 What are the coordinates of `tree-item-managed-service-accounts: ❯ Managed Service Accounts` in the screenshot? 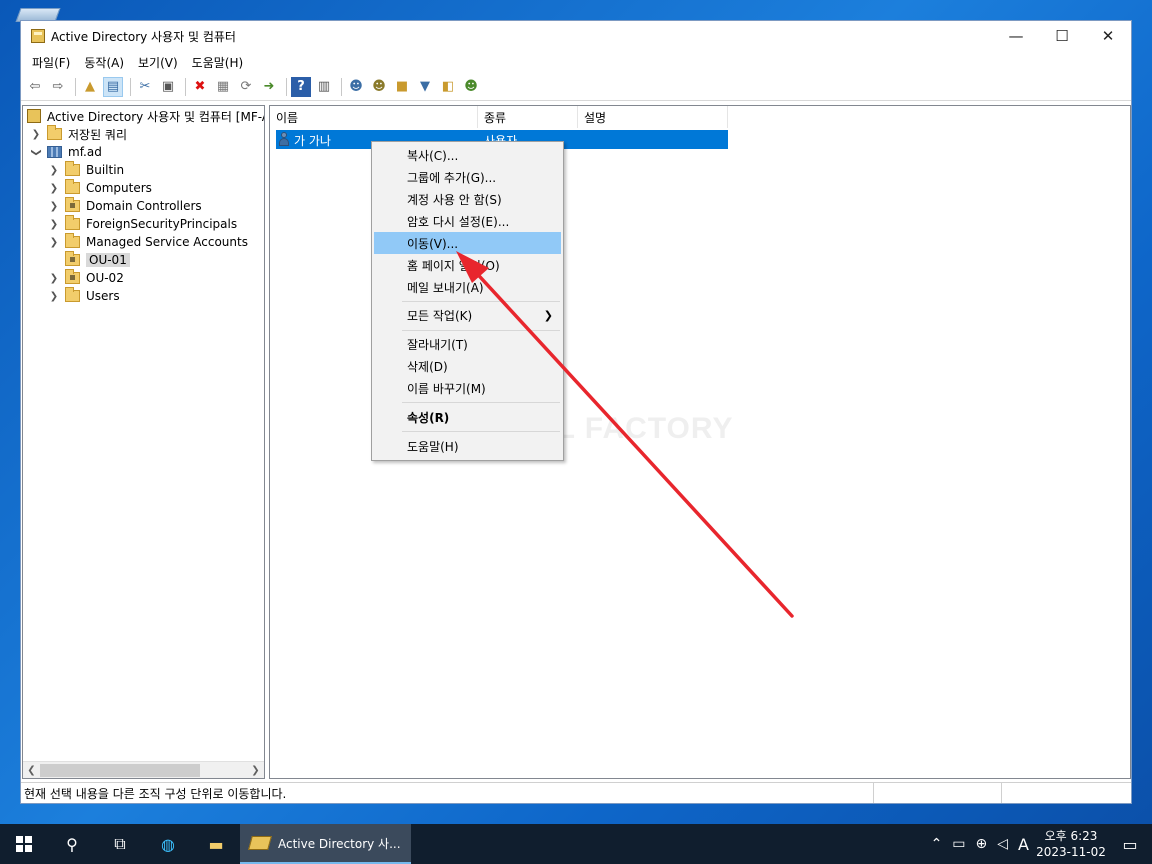 It's located at (147, 242).